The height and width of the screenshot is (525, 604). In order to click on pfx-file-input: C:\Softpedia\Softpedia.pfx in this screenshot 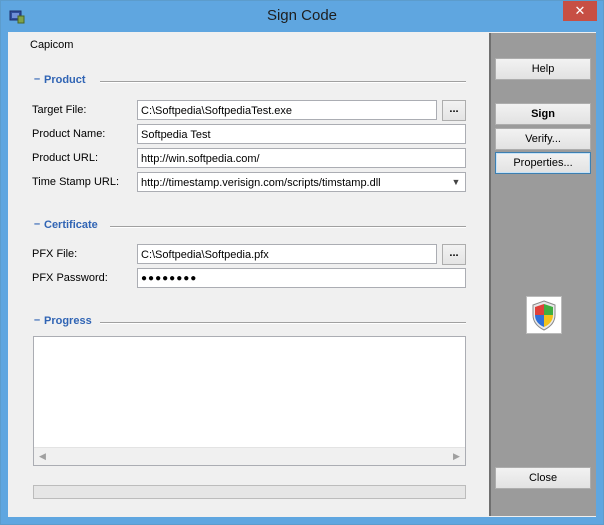, I will do `click(287, 254)`.